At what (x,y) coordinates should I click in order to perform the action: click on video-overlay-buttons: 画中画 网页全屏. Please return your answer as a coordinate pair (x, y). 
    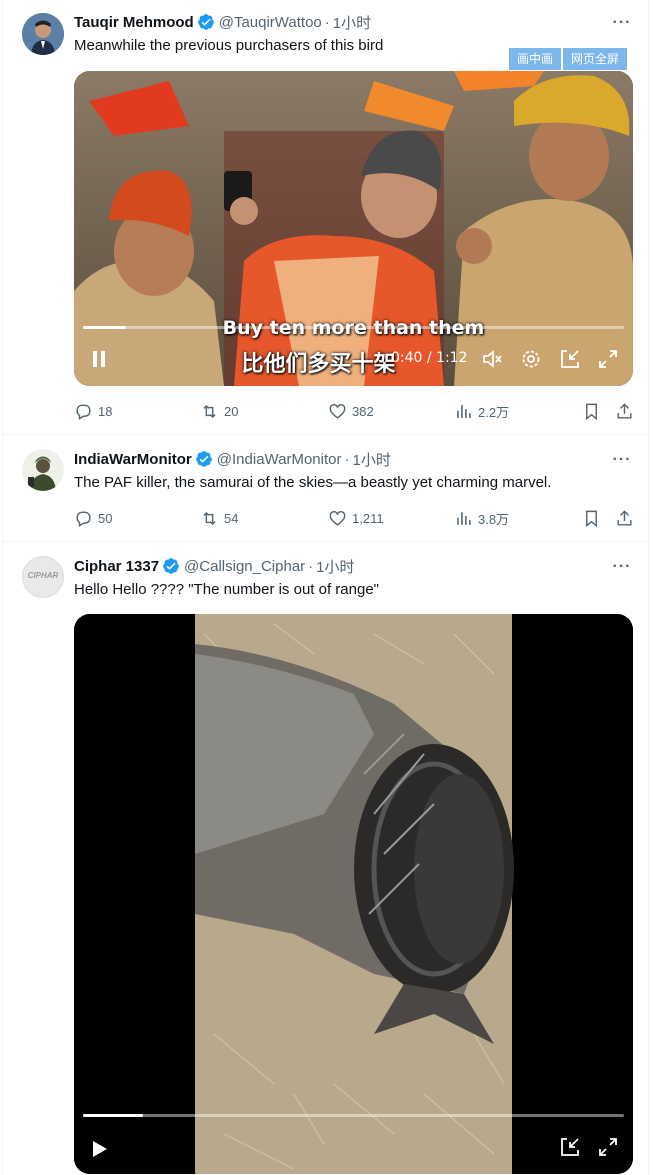
    Looking at the image, I should click on (567, 59).